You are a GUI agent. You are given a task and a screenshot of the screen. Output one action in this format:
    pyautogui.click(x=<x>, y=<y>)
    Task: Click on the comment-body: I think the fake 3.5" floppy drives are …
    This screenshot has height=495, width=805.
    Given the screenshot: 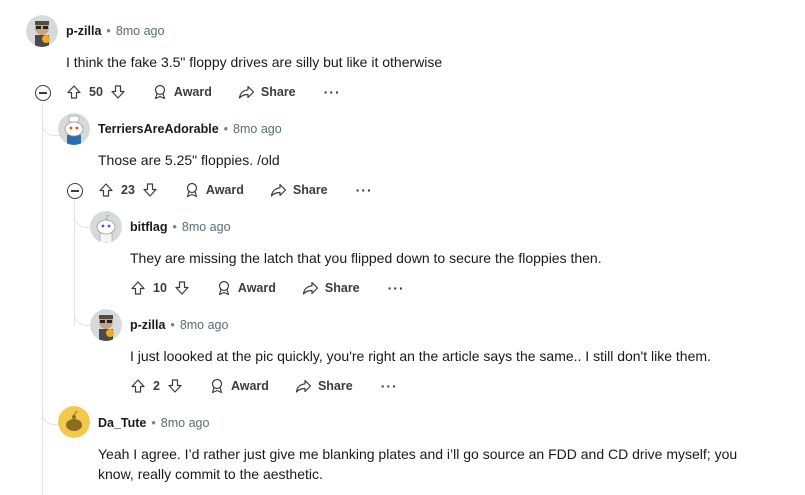 What is the action you would take?
    pyautogui.click(x=254, y=62)
    